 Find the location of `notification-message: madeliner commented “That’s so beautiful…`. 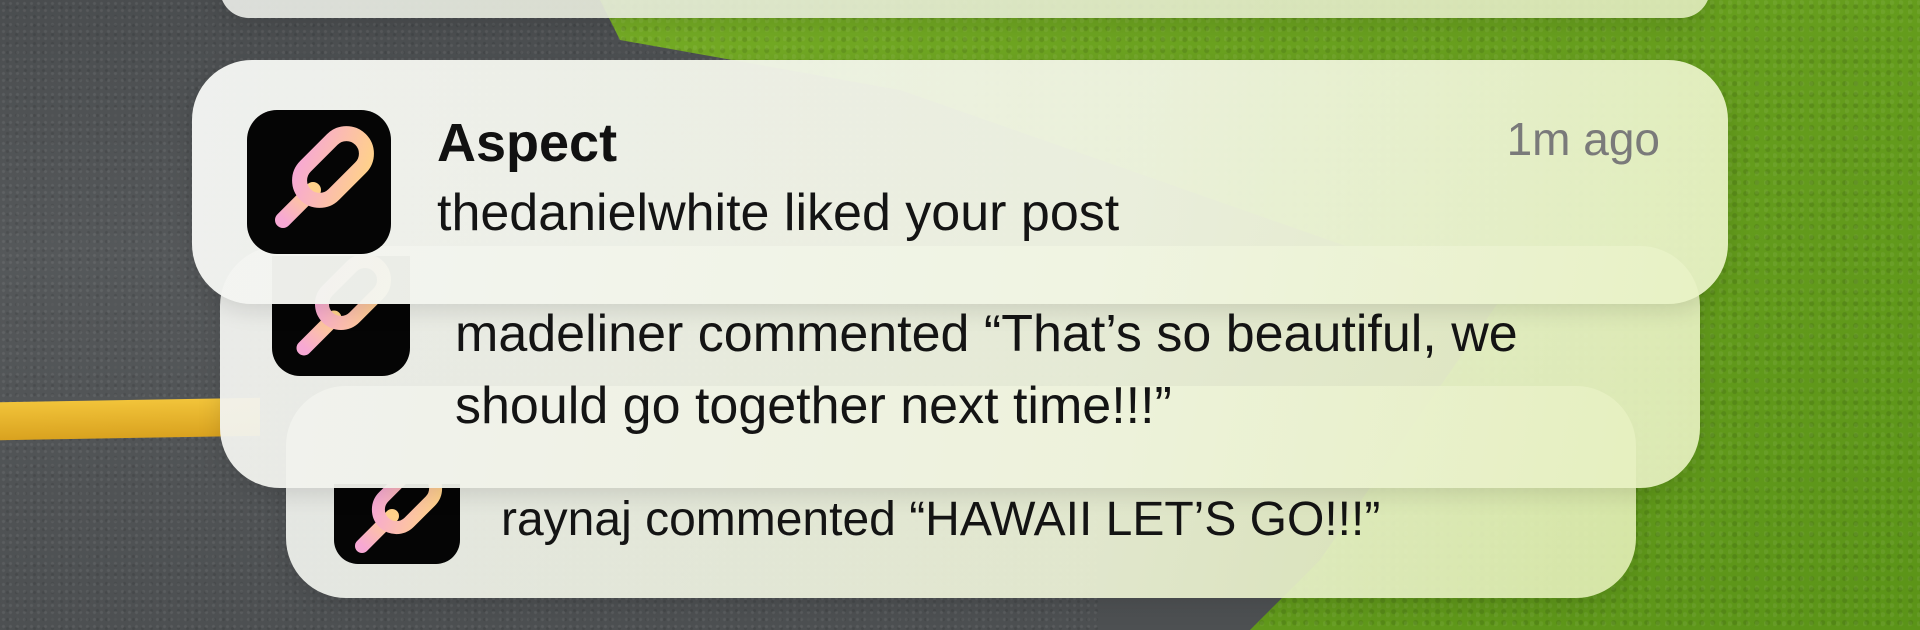

notification-message: madeliner commented “That’s so beautiful… is located at coordinates (986, 370).